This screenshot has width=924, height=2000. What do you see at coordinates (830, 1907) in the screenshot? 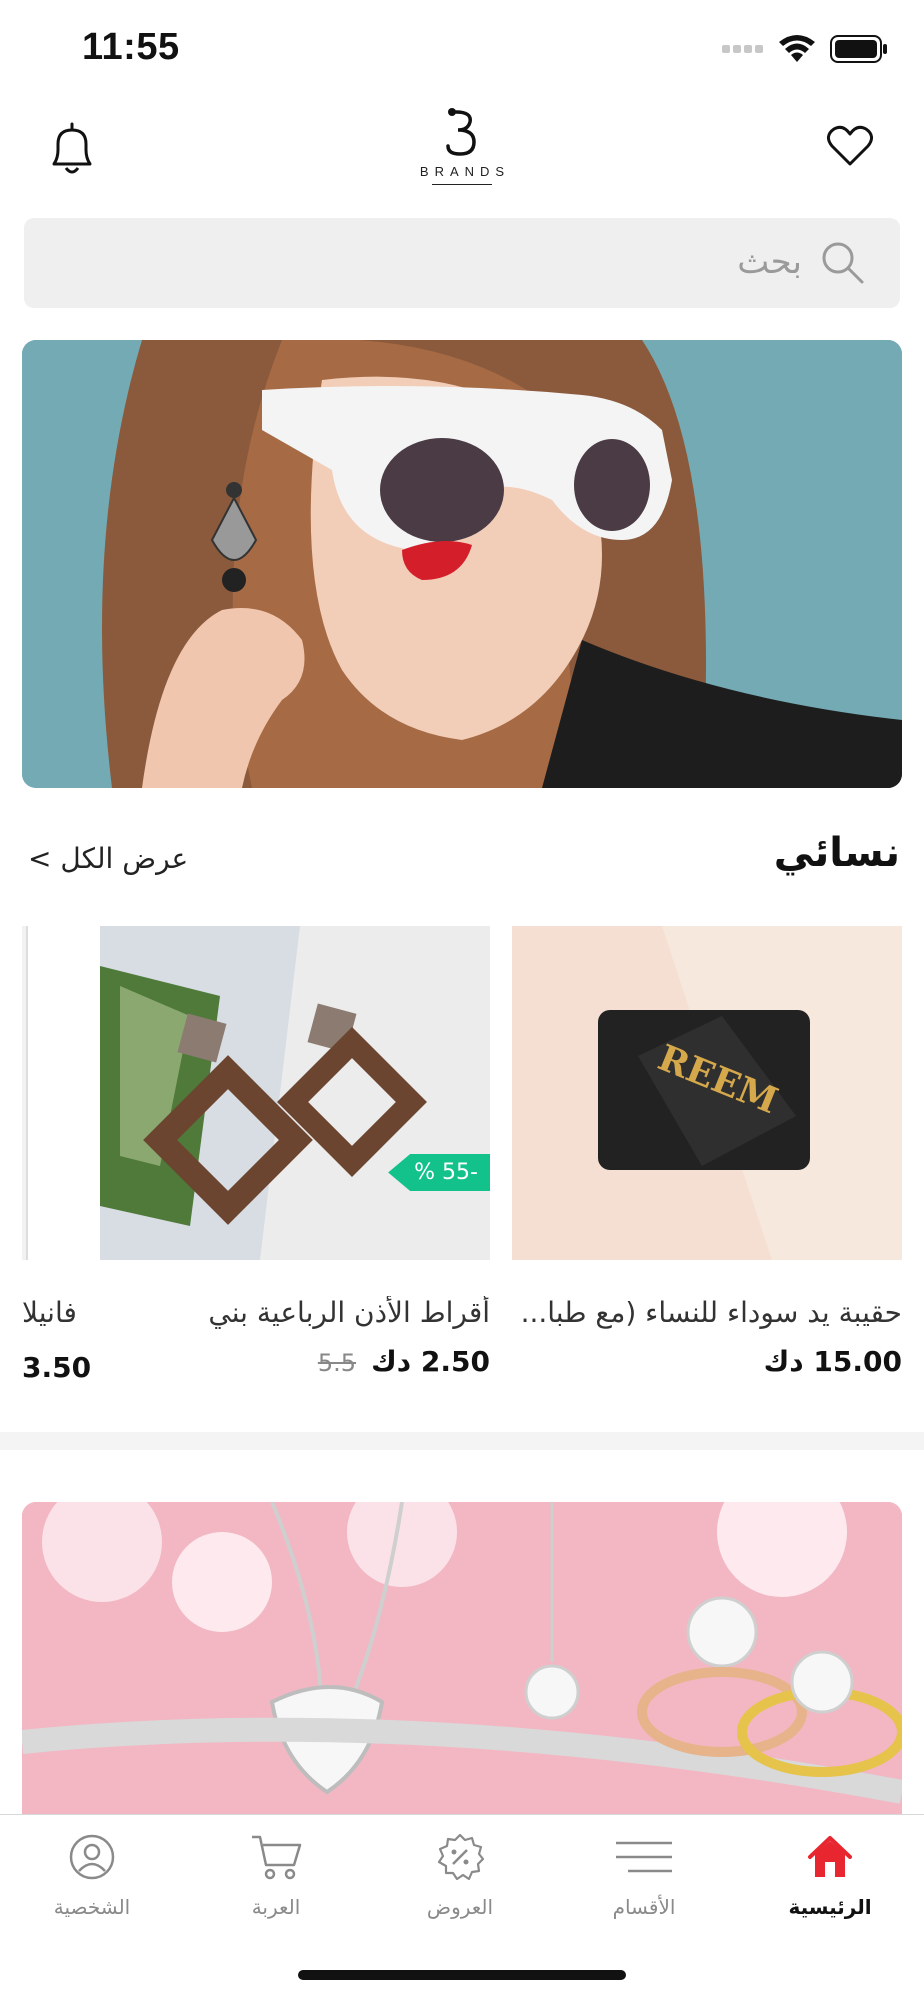
I see `nav-label: الرئيسية` at bounding box center [830, 1907].